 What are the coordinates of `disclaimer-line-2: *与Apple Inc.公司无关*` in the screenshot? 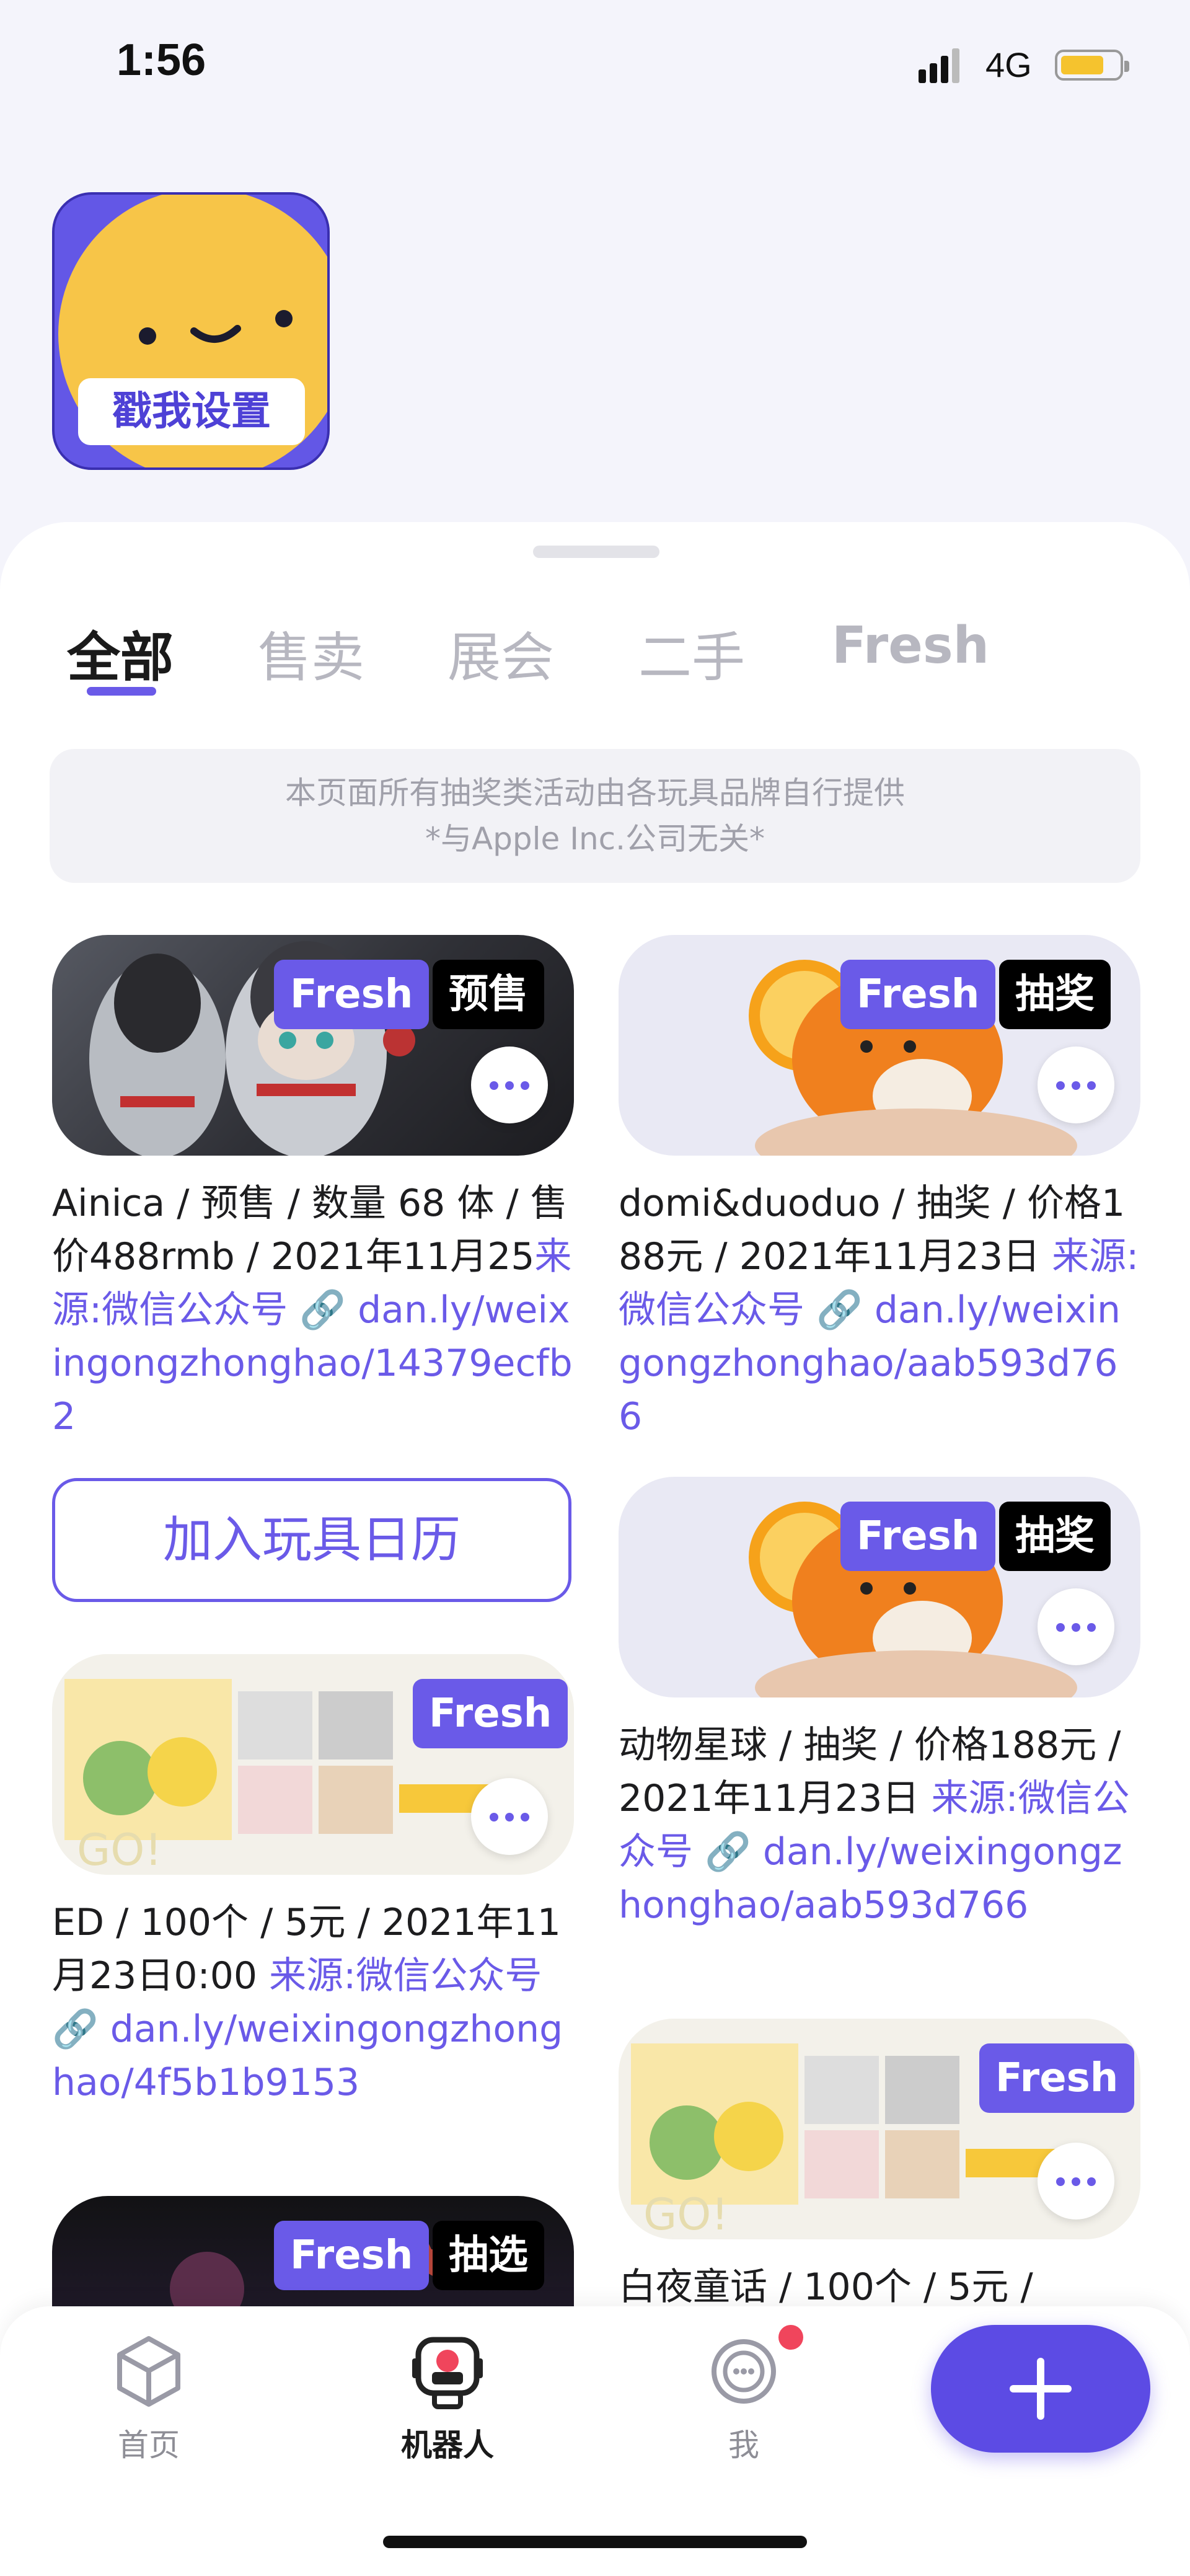 It's located at (595, 839).